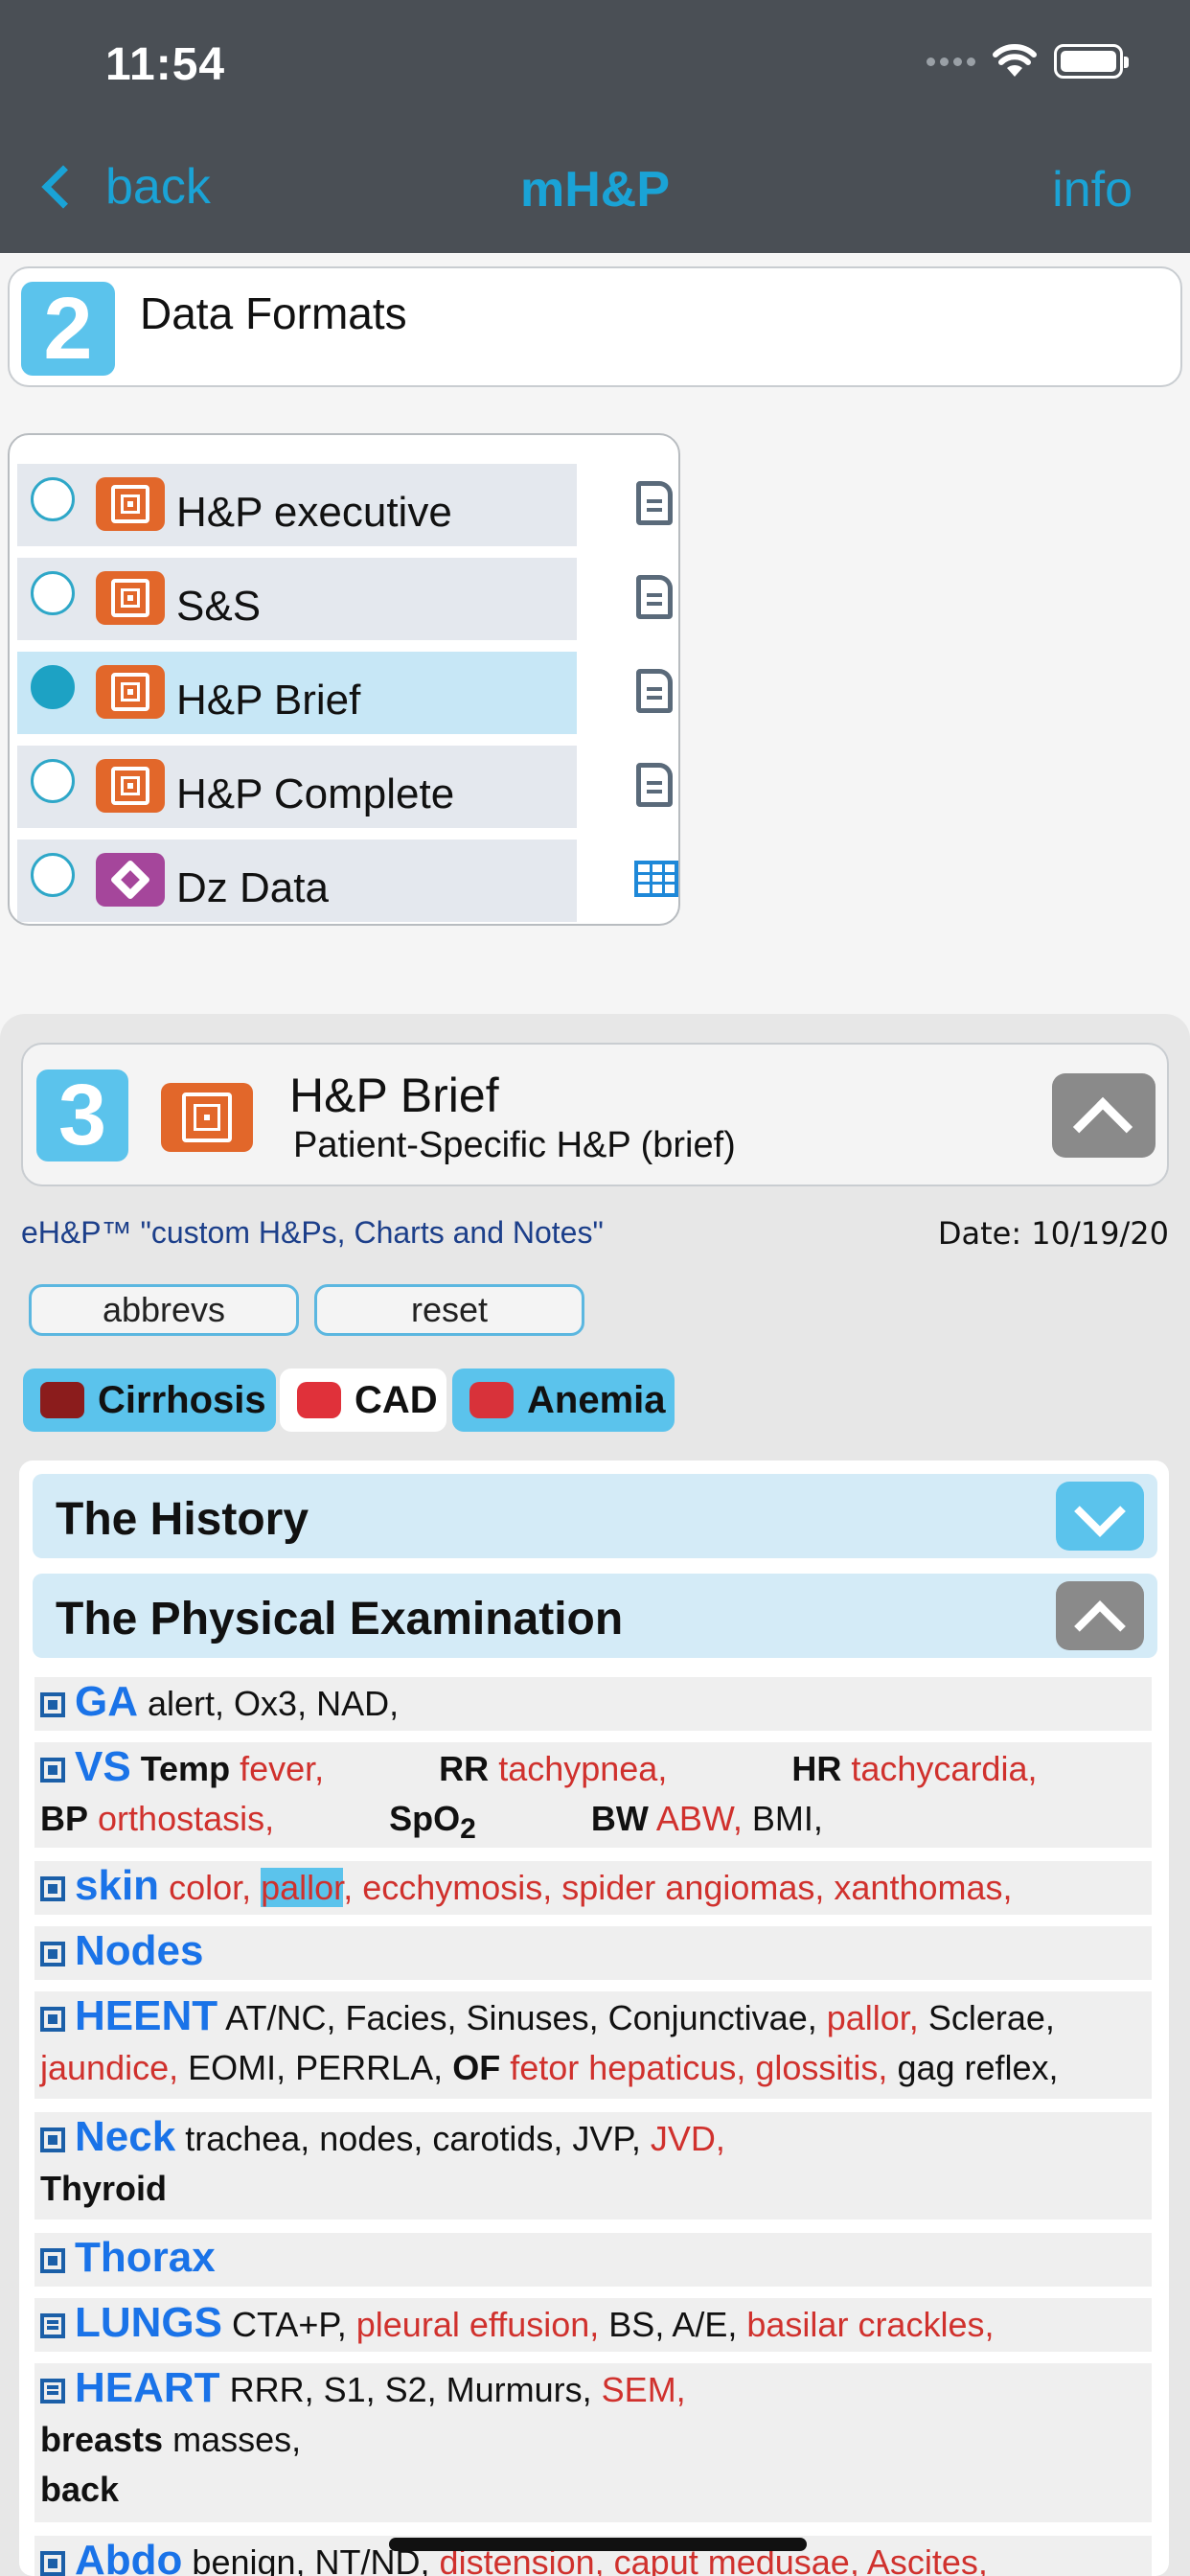 The image size is (1190, 2576). Describe the element at coordinates (413, 2138) in the screenshot. I see `exam-text: trachea, nodes, carotids, JVP,` at that location.